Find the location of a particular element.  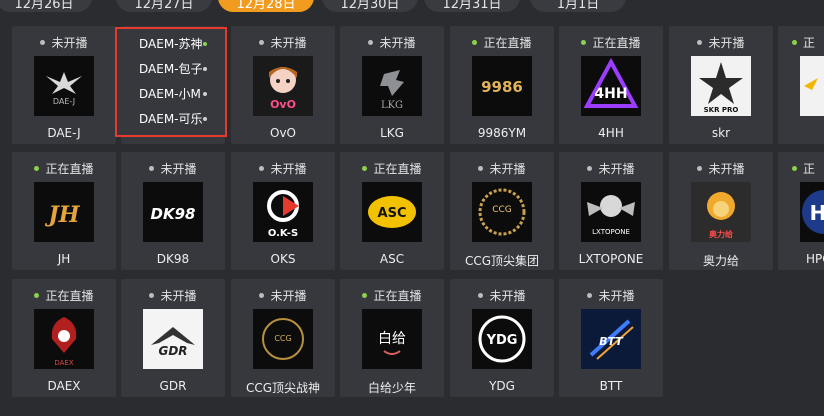

team-logo-graphic: 白给 is located at coordinates (392, 339).